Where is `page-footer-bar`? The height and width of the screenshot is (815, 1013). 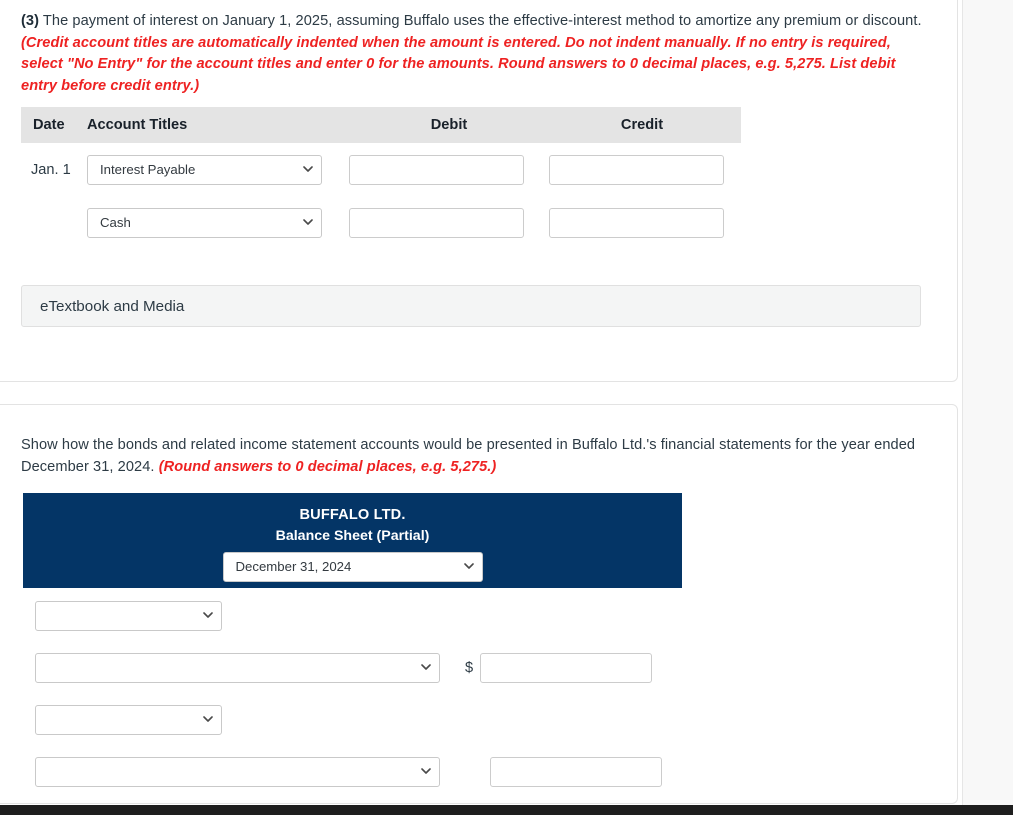
page-footer-bar is located at coordinates (506, 810).